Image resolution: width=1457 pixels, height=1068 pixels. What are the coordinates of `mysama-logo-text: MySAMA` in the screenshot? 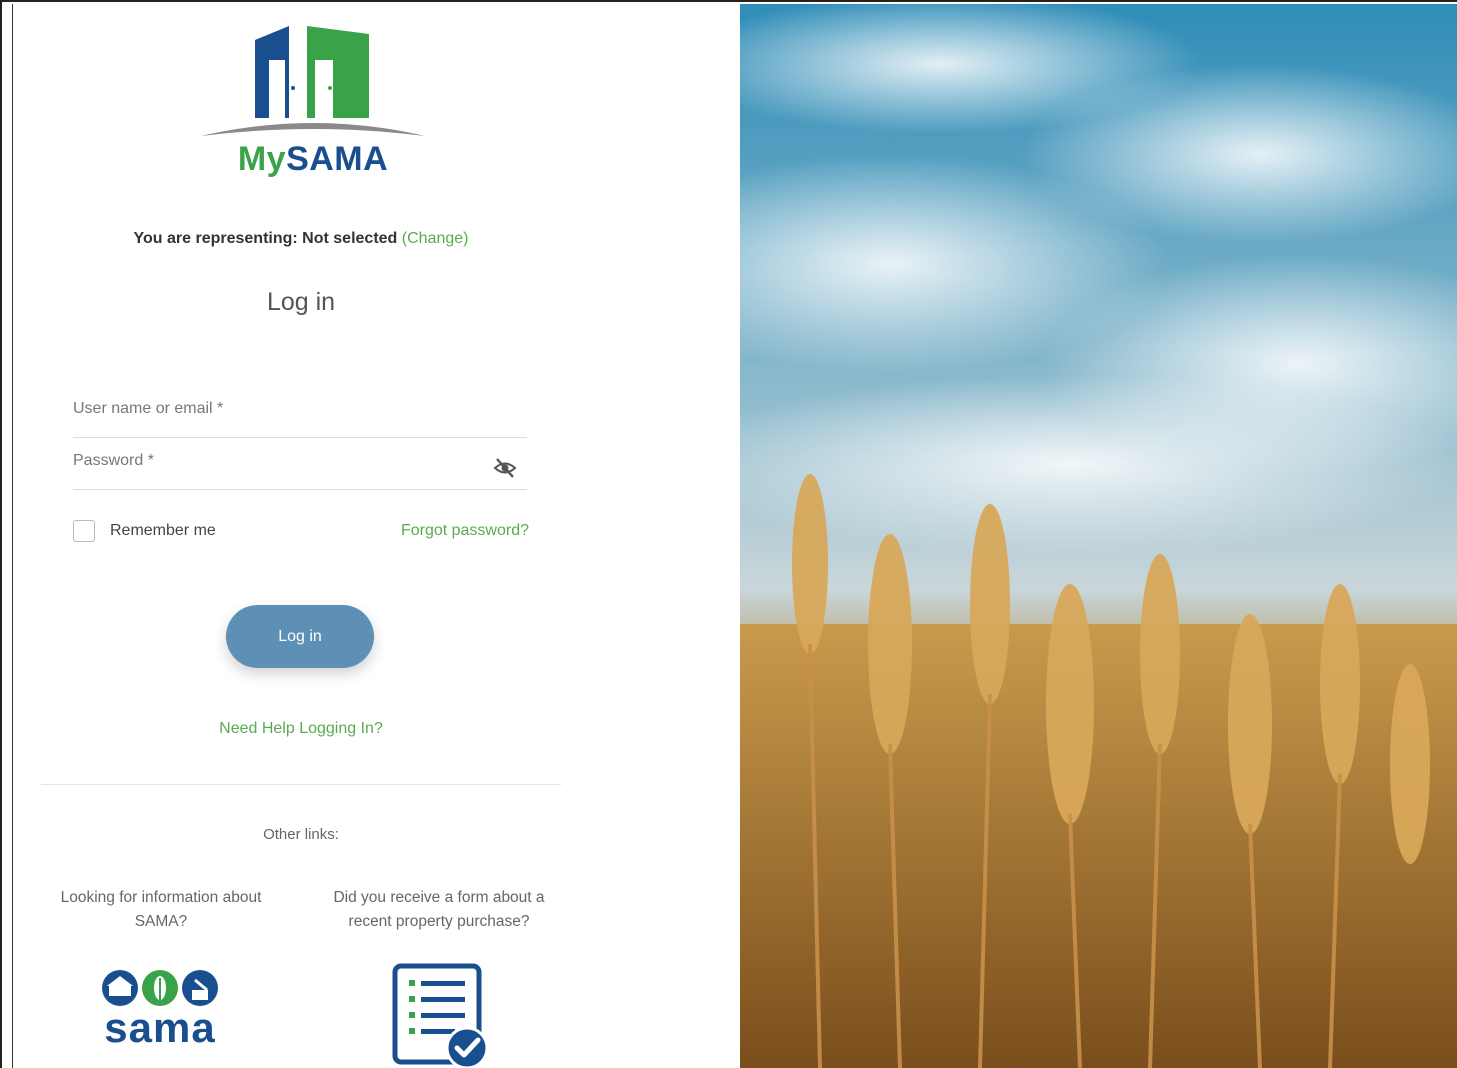 It's located at (313, 159).